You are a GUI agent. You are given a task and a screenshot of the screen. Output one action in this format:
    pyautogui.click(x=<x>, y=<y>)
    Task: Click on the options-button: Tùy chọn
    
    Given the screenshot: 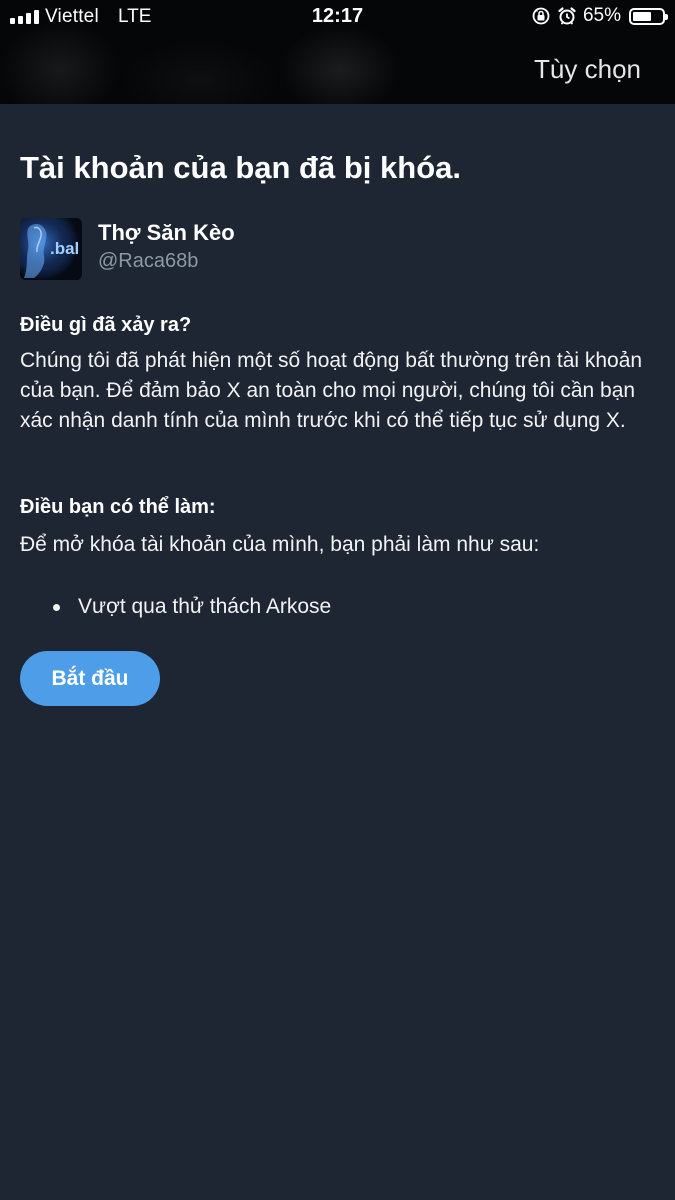 What is the action you would take?
    pyautogui.click(x=587, y=69)
    